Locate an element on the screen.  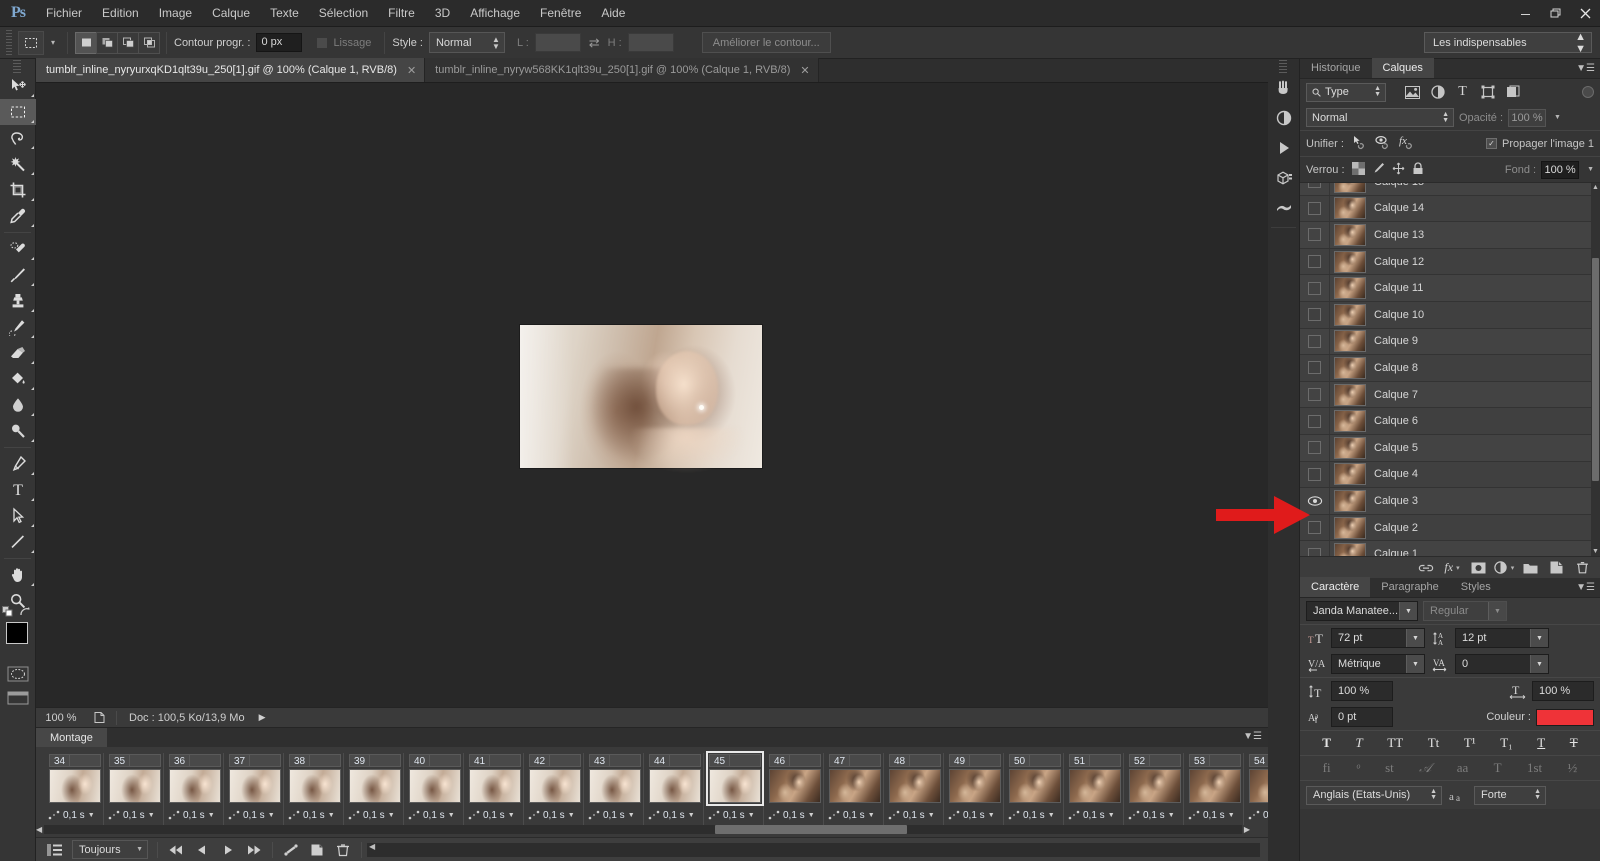
unify-position-icon is located at coordinates (1360, 144).